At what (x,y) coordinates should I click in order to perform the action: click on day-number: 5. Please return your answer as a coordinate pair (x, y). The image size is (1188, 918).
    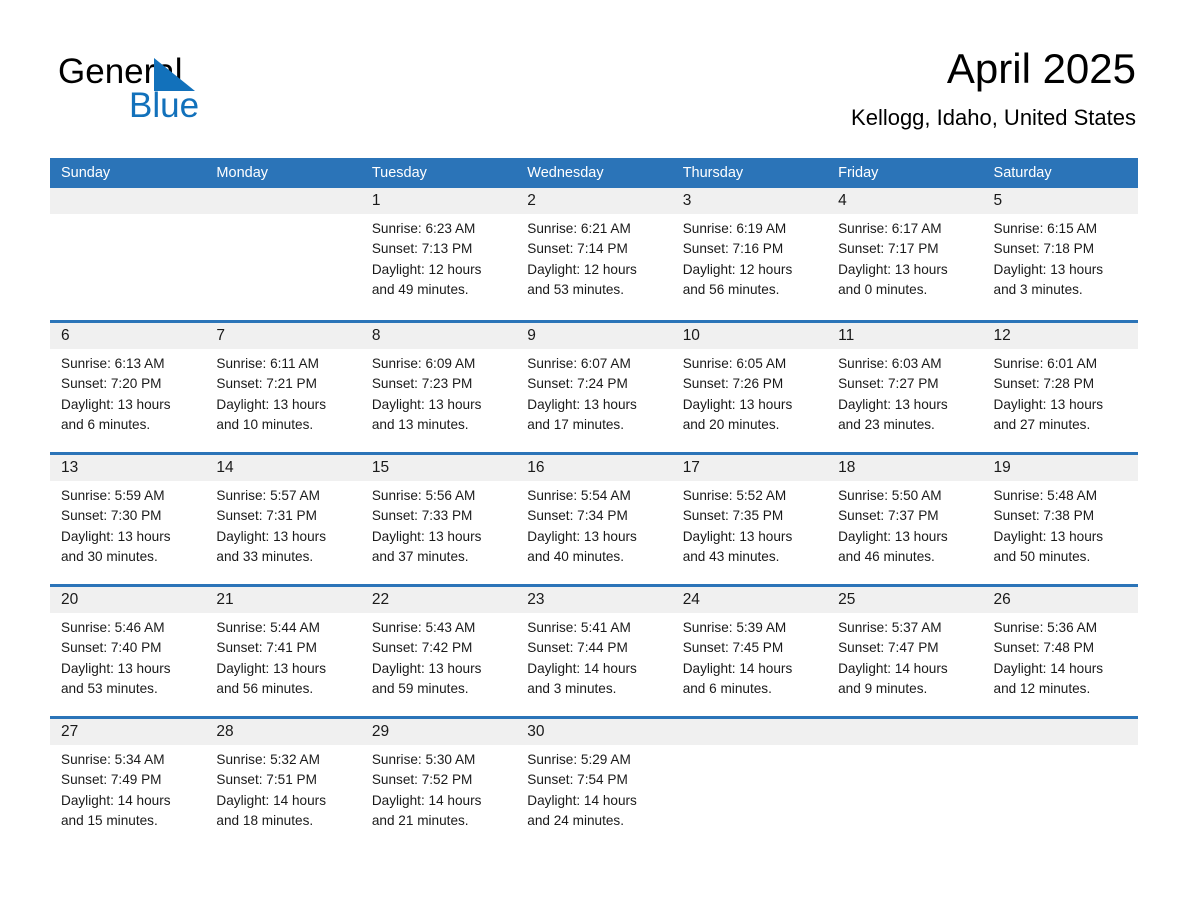
    Looking at the image, I should click on (998, 200).